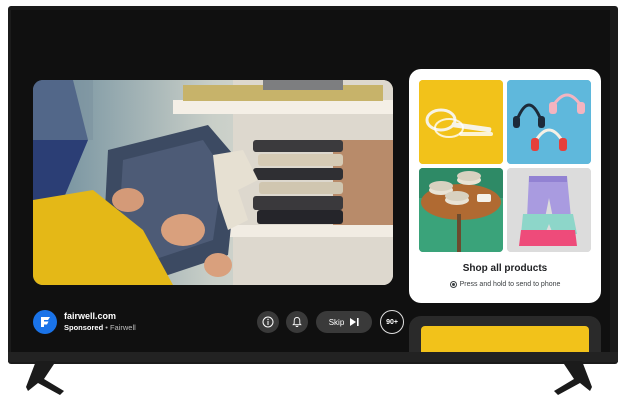 Image resolution: width=618 pixels, height=395 pixels. I want to click on notify-button, so click(297, 322).